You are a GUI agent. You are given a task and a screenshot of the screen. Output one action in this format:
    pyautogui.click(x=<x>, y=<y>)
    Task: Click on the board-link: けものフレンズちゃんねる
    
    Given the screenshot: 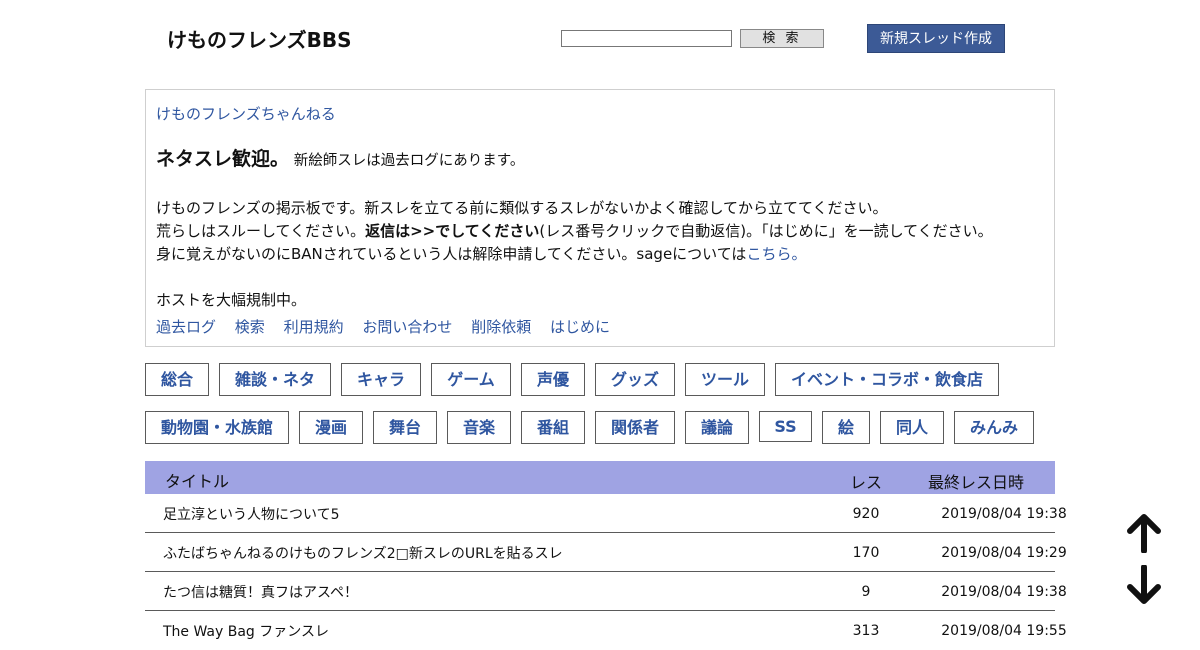 What is the action you would take?
    pyautogui.click(x=246, y=113)
    